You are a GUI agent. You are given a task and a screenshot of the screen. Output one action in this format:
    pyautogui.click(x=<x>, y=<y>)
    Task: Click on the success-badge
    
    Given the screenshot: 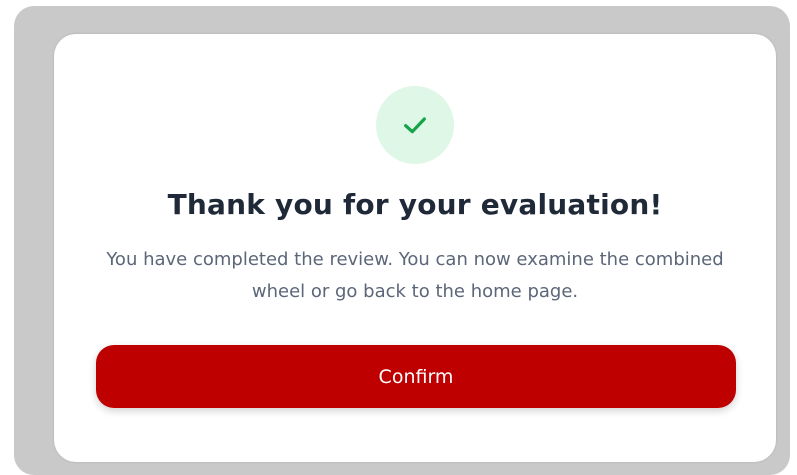 What is the action you would take?
    pyautogui.click(x=415, y=125)
    